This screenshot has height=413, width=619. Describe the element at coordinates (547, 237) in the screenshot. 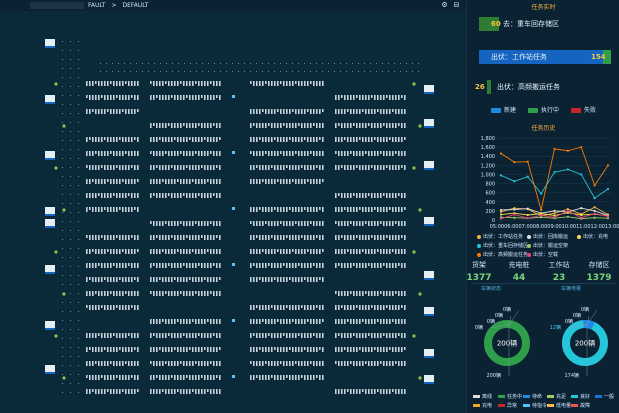

I see `legend-item-series: 出伏：回库搬运` at that location.